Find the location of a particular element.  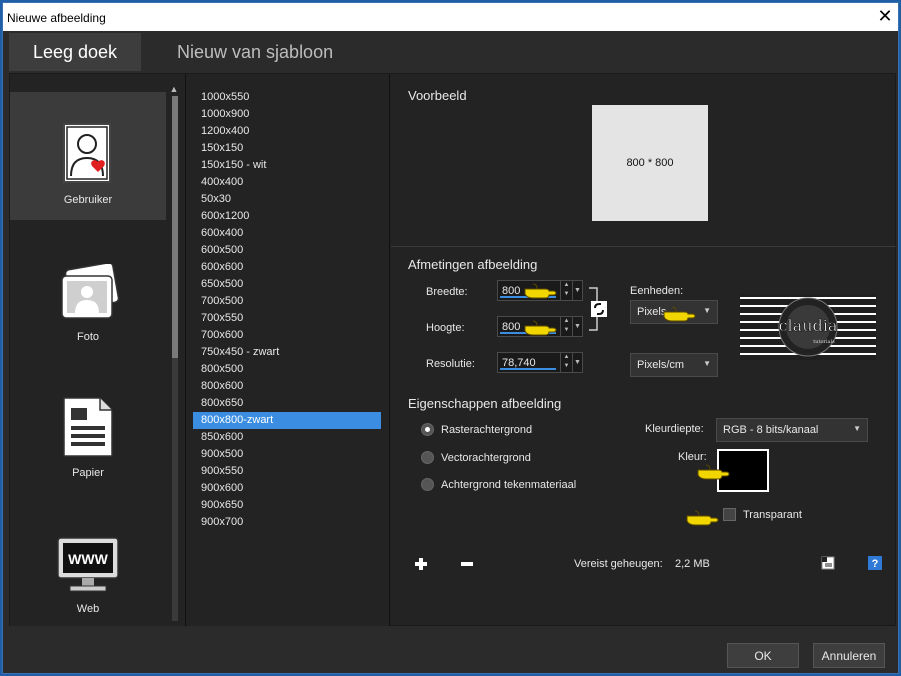

color-label: Kleur: is located at coordinates (692, 457).